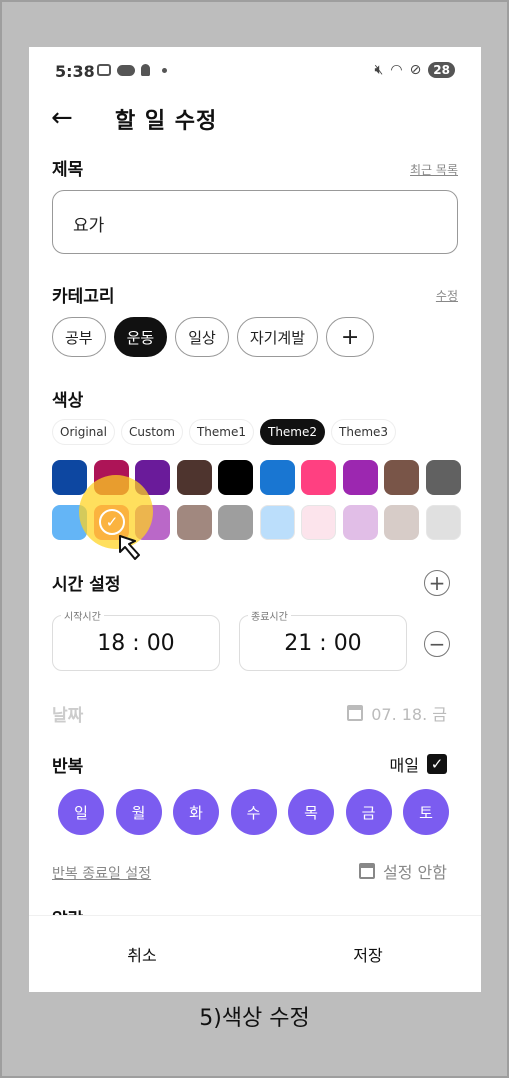 This screenshot has width=509, height=1078. I want to click on recent-list-link: 최근 목록, so click(434, 169).